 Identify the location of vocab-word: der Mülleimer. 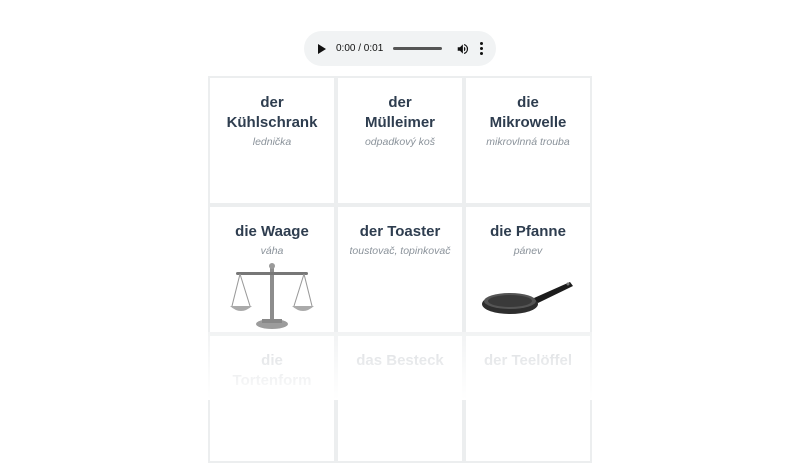
(400, 112).